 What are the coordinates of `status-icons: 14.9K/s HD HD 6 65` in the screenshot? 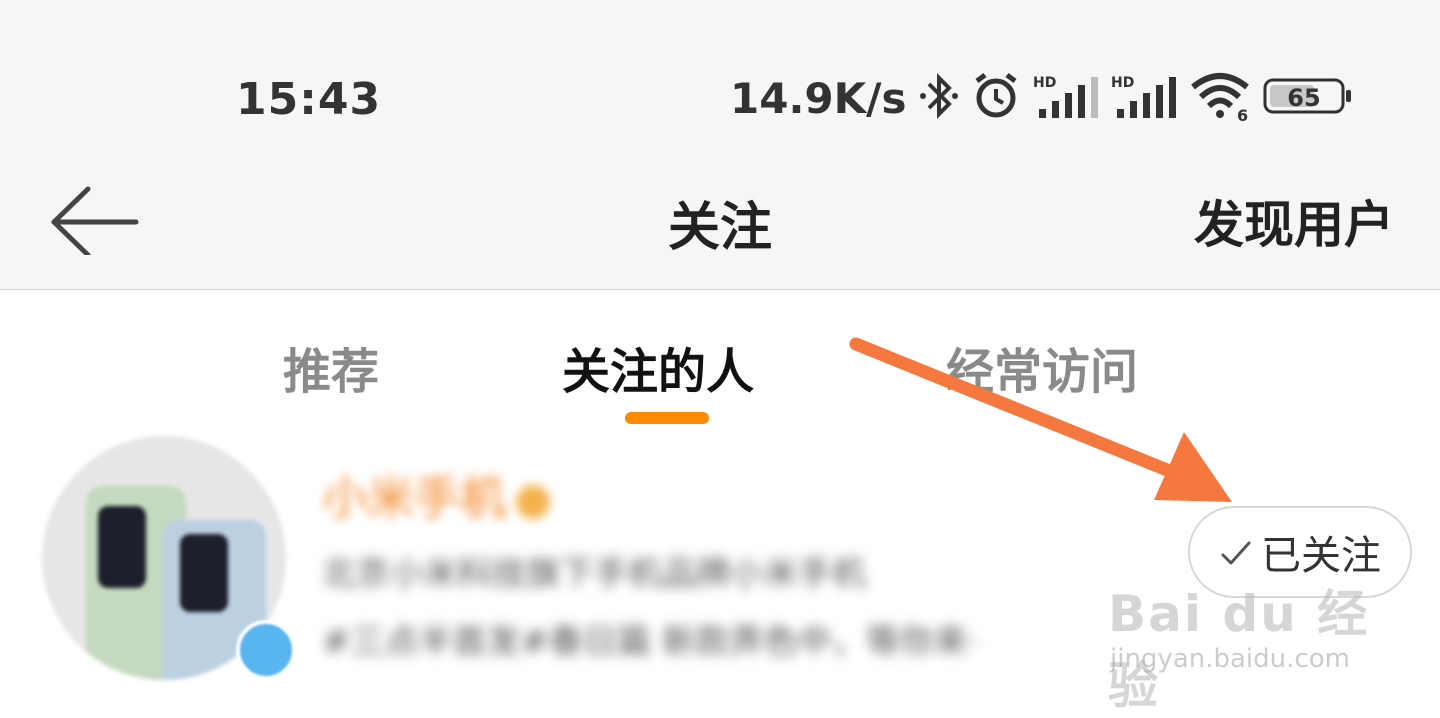 It's located at (1041, 98).